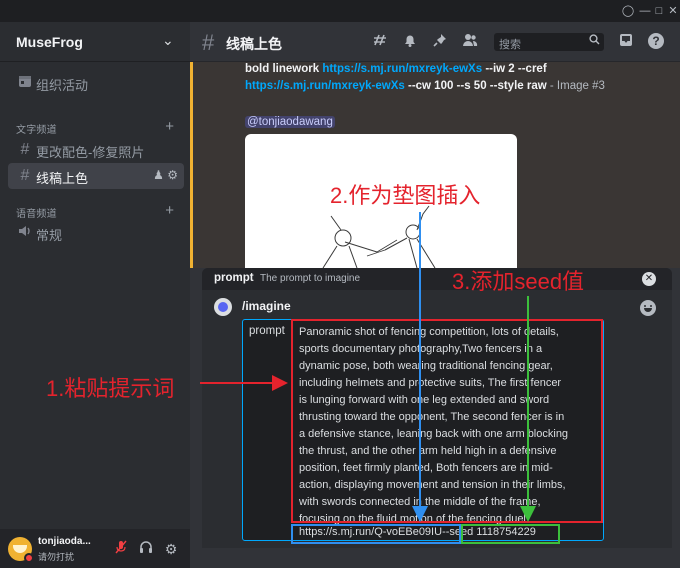 This screenshot has width=680, height=568. Describe the element at coordinates (510, 534) in the screenshot. I see `annotation-seed-box` at that location.